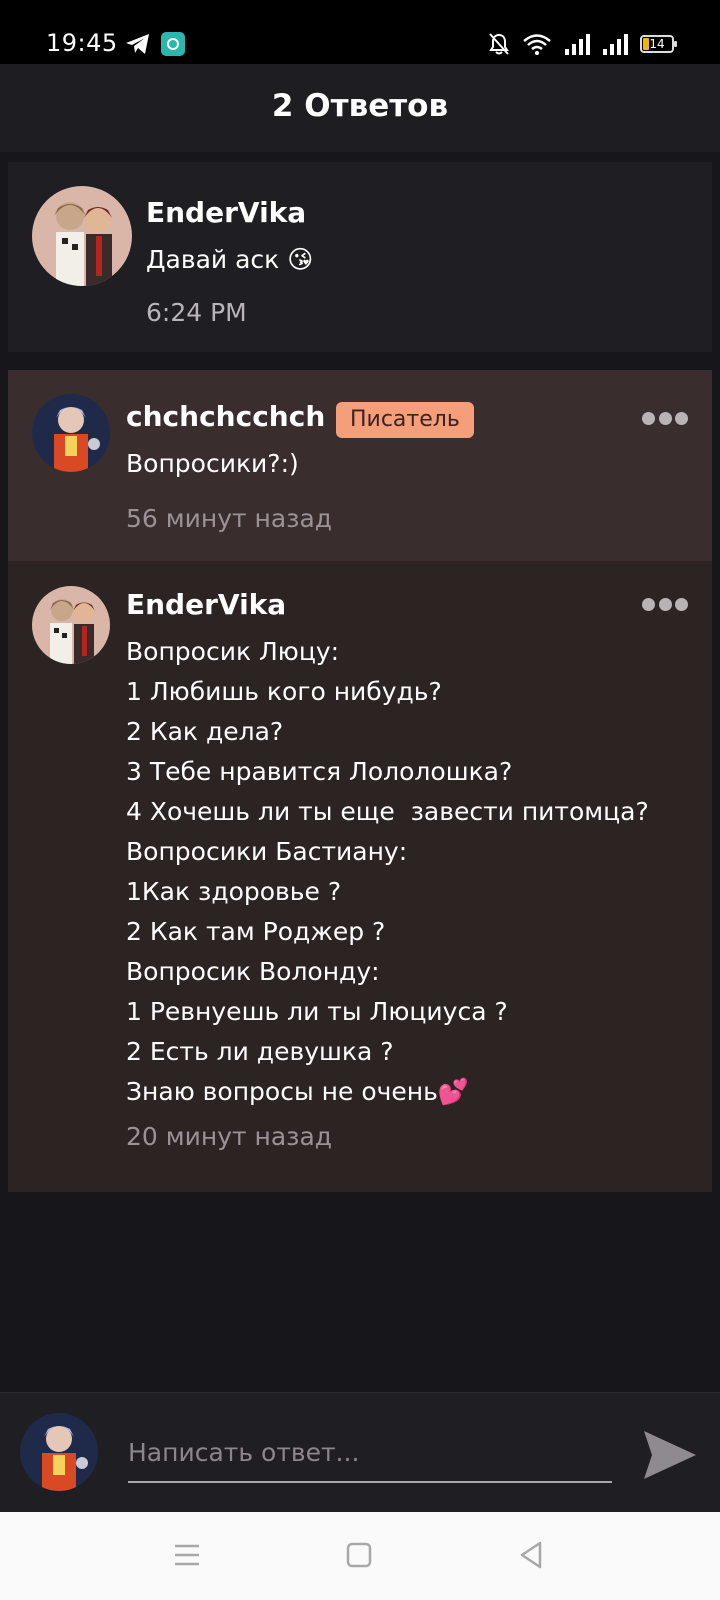 Image resolution: width=720 pixels, height=1600 pixels. Describe the element at coordinates (225, 416) in the screenshot. I see `comment-username: chchchcchch` at that location.